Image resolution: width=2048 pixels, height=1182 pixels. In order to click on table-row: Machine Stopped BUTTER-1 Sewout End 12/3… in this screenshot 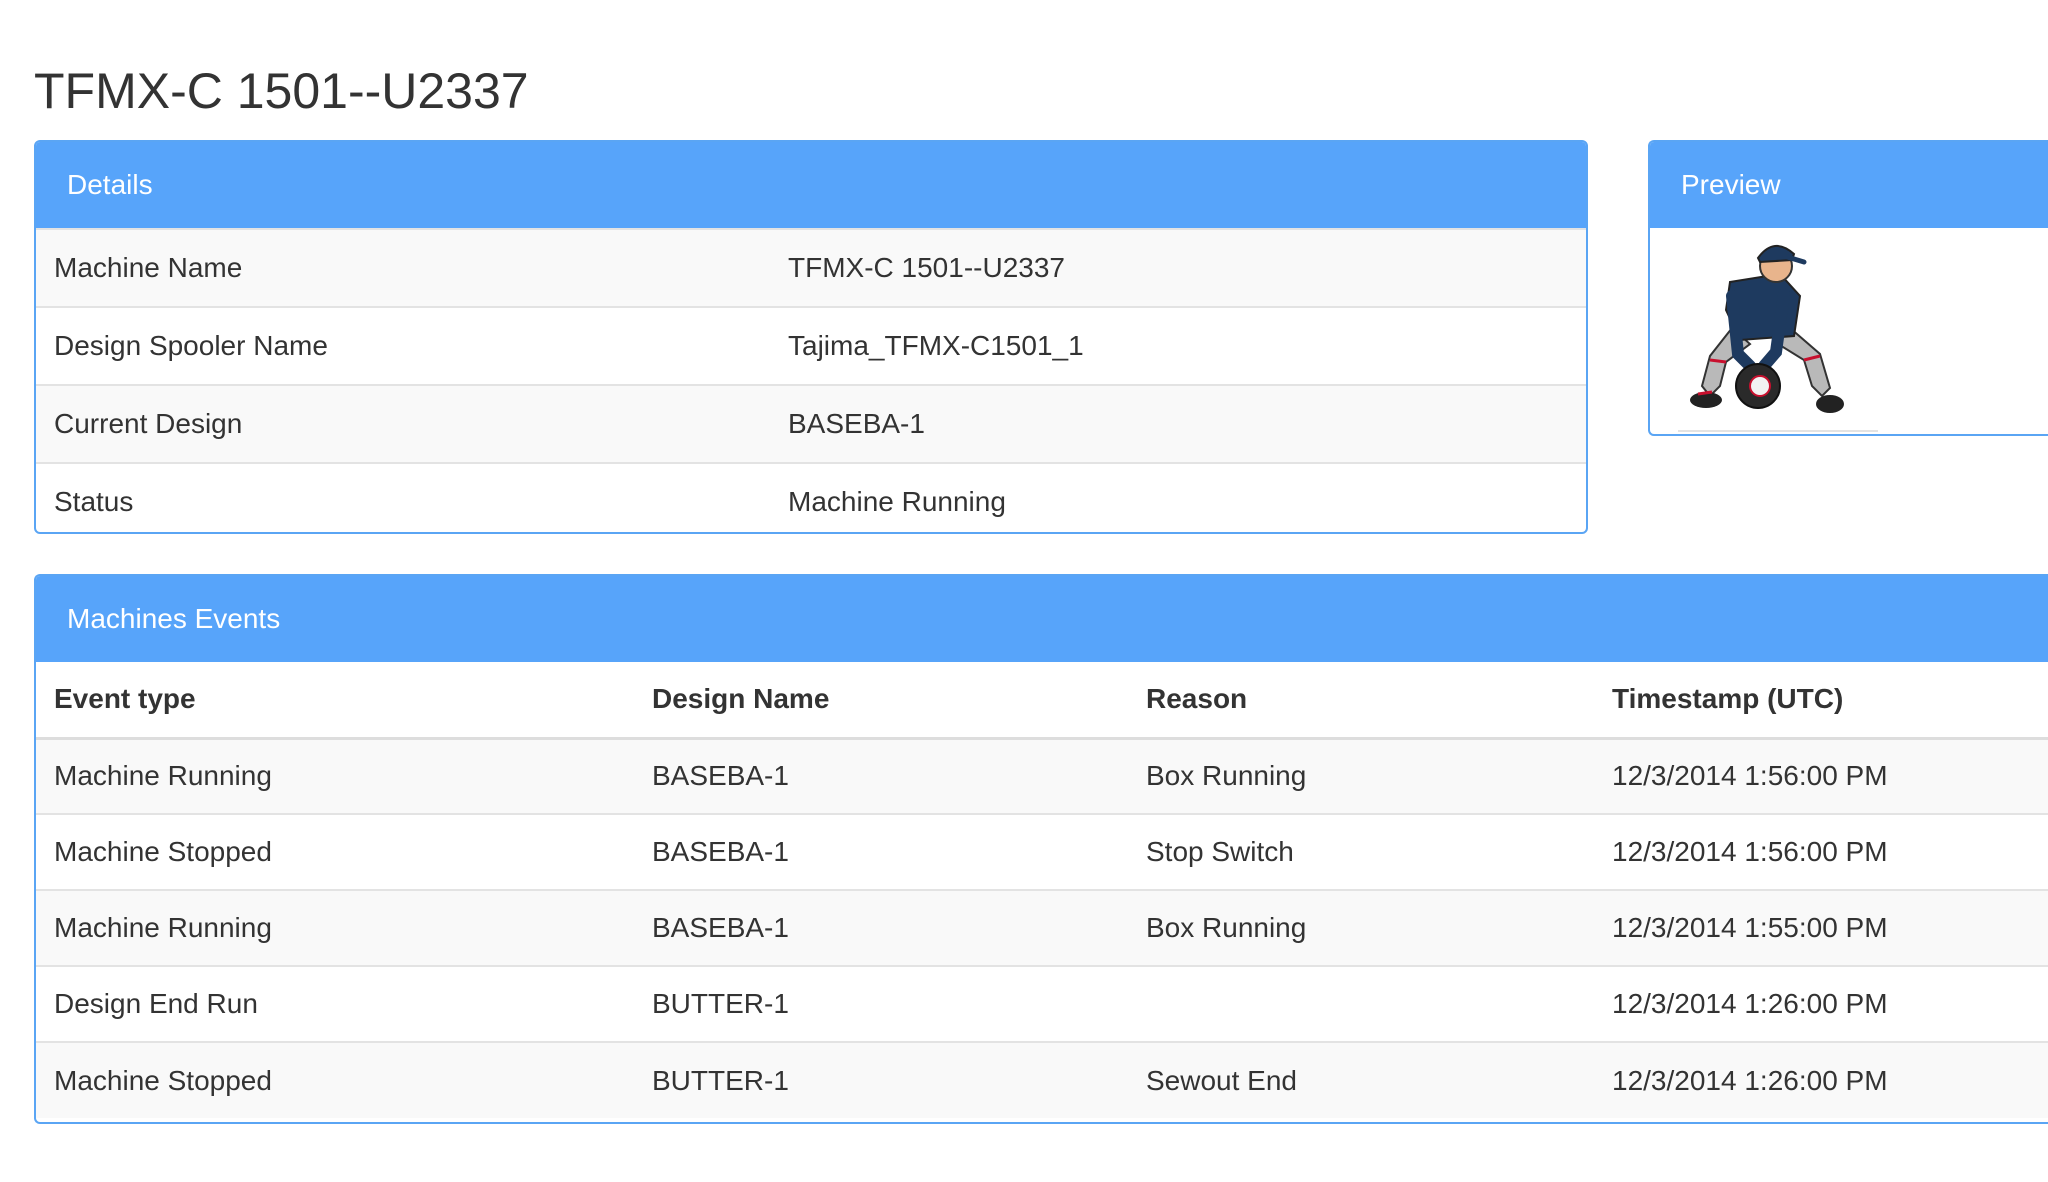, I will do `click(1042, 1079)`.